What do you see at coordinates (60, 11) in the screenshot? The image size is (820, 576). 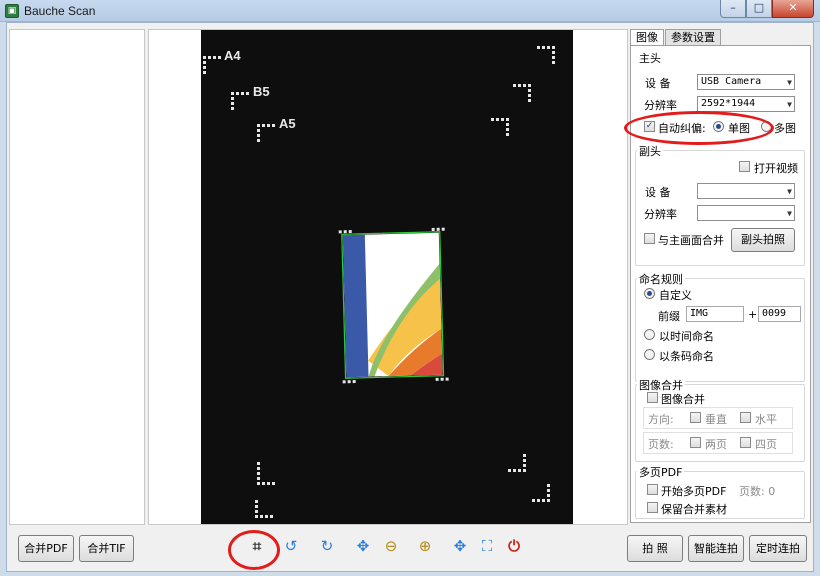 I see `window-title: Bauche Scan` at bounding box center [60, 11].